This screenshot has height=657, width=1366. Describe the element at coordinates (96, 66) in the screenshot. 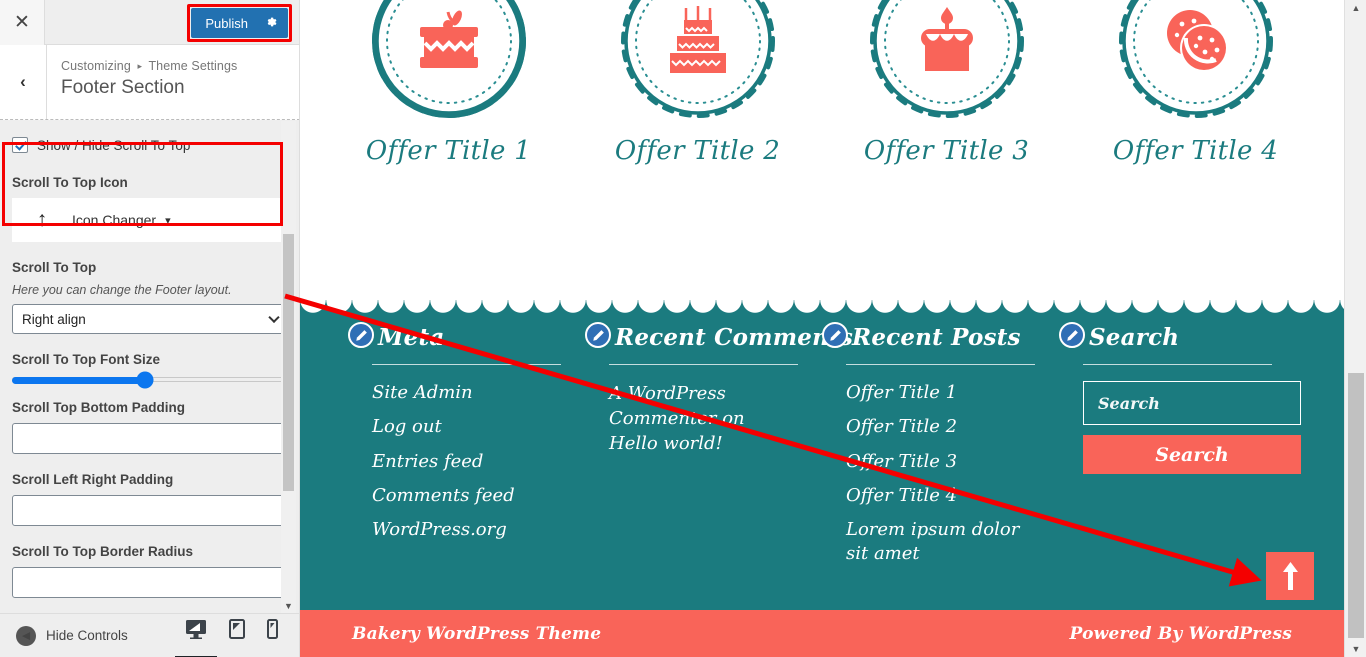

I see `breadcrumb-root: Customizing` at that location.